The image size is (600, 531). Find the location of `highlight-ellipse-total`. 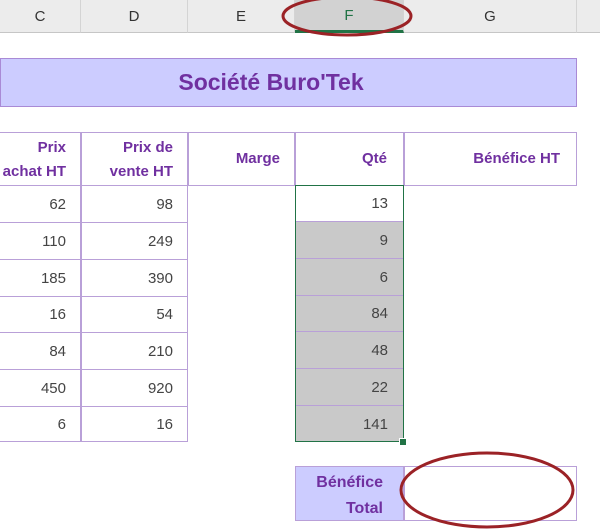

highlight-ellipse-total is located at coordinates (487, 490).